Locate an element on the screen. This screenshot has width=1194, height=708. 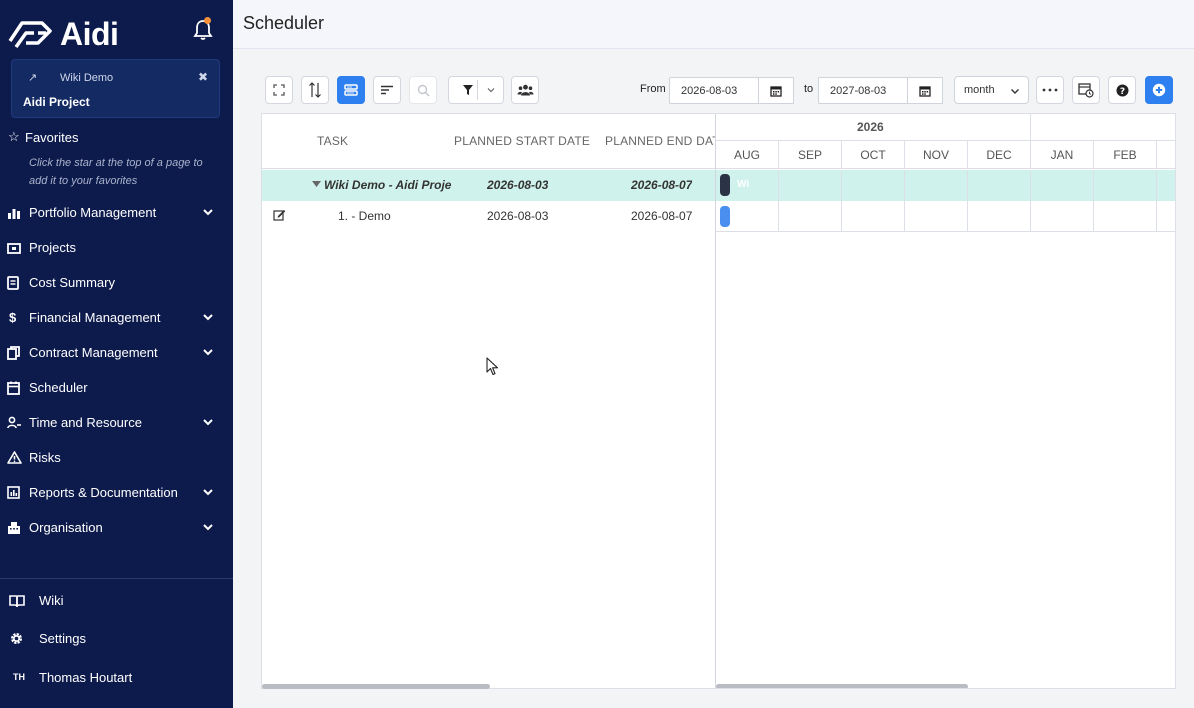
month-header-next is located at coordinates (1166, 155).